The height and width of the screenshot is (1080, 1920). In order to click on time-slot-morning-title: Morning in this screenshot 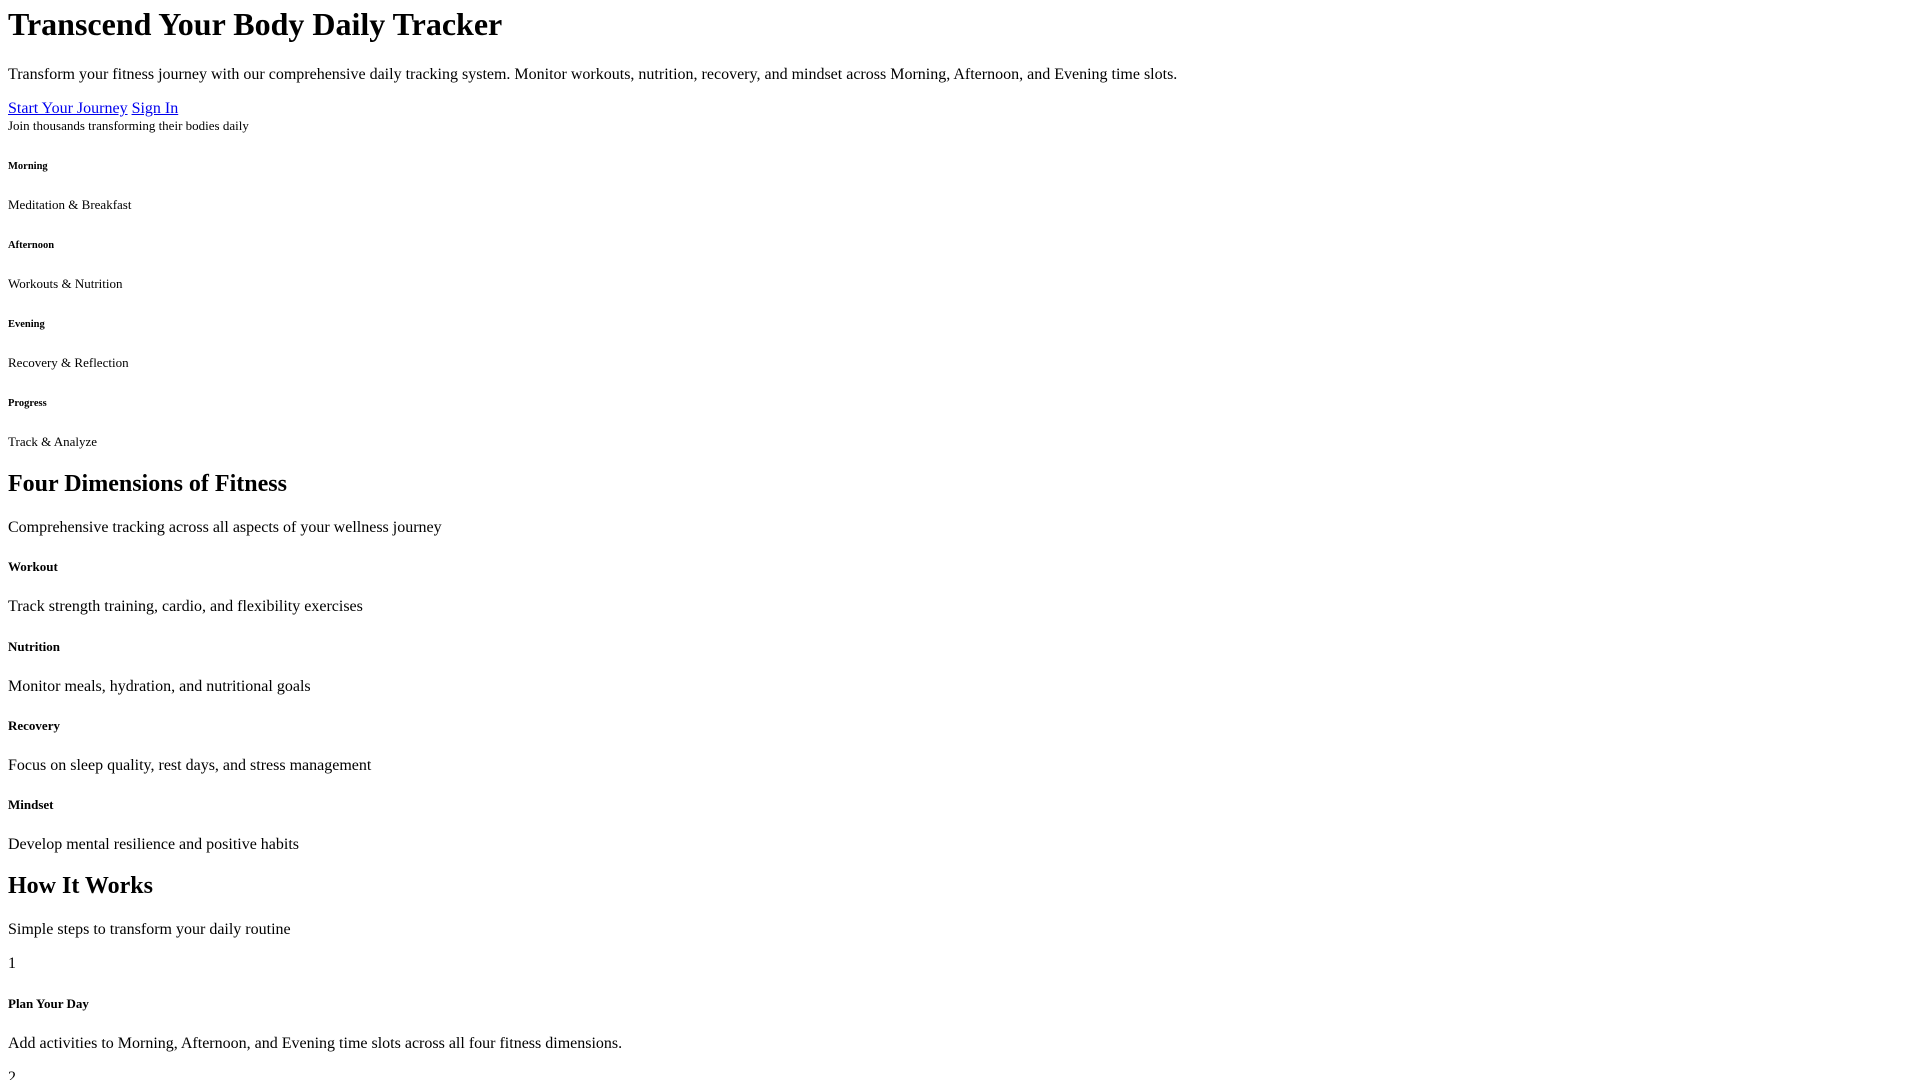, I will do `click(28, 166)`.